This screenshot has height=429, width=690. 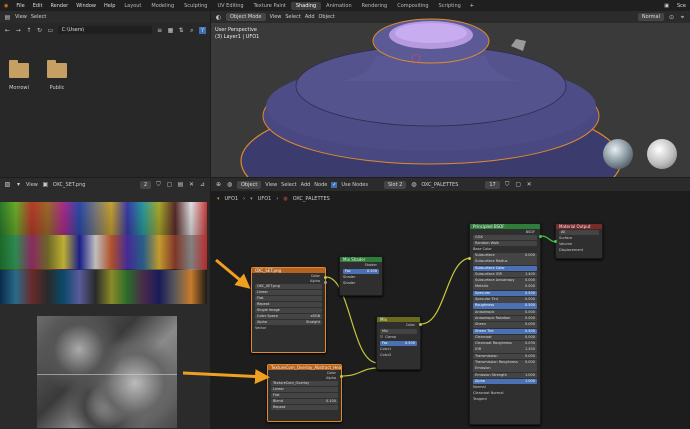 What do you see at coordinates (107, 372) in the screenshot?
I see `overlay-texture` at bounding box center [107, 372].